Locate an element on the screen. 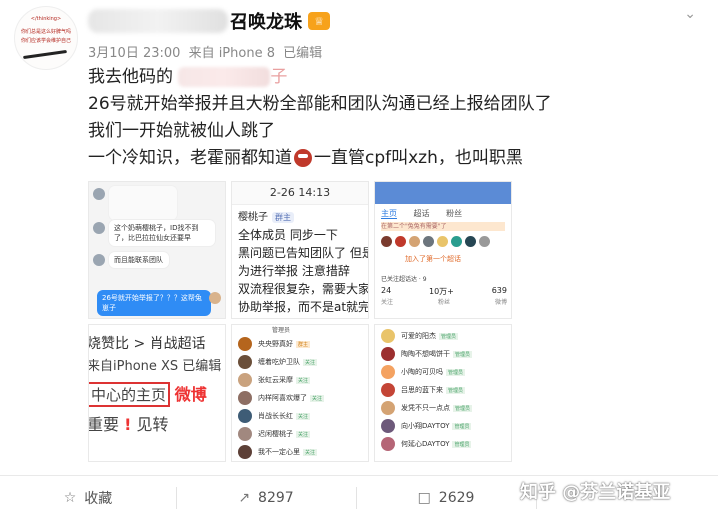 Image resolution: width=718 pixels, height=519 pixels. author-name: 召唤龙珠 is located at coordinates (266, 21).